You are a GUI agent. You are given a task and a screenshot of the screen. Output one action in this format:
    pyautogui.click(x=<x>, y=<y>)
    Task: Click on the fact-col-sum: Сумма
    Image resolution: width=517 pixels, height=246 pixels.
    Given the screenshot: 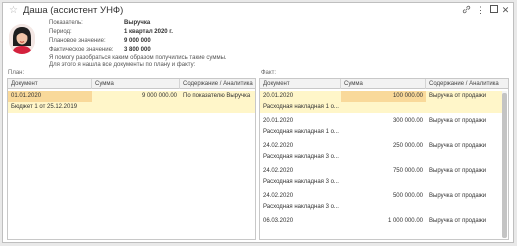 What is the action you would take?
    pyautogui.click(x=383, y=84)
    